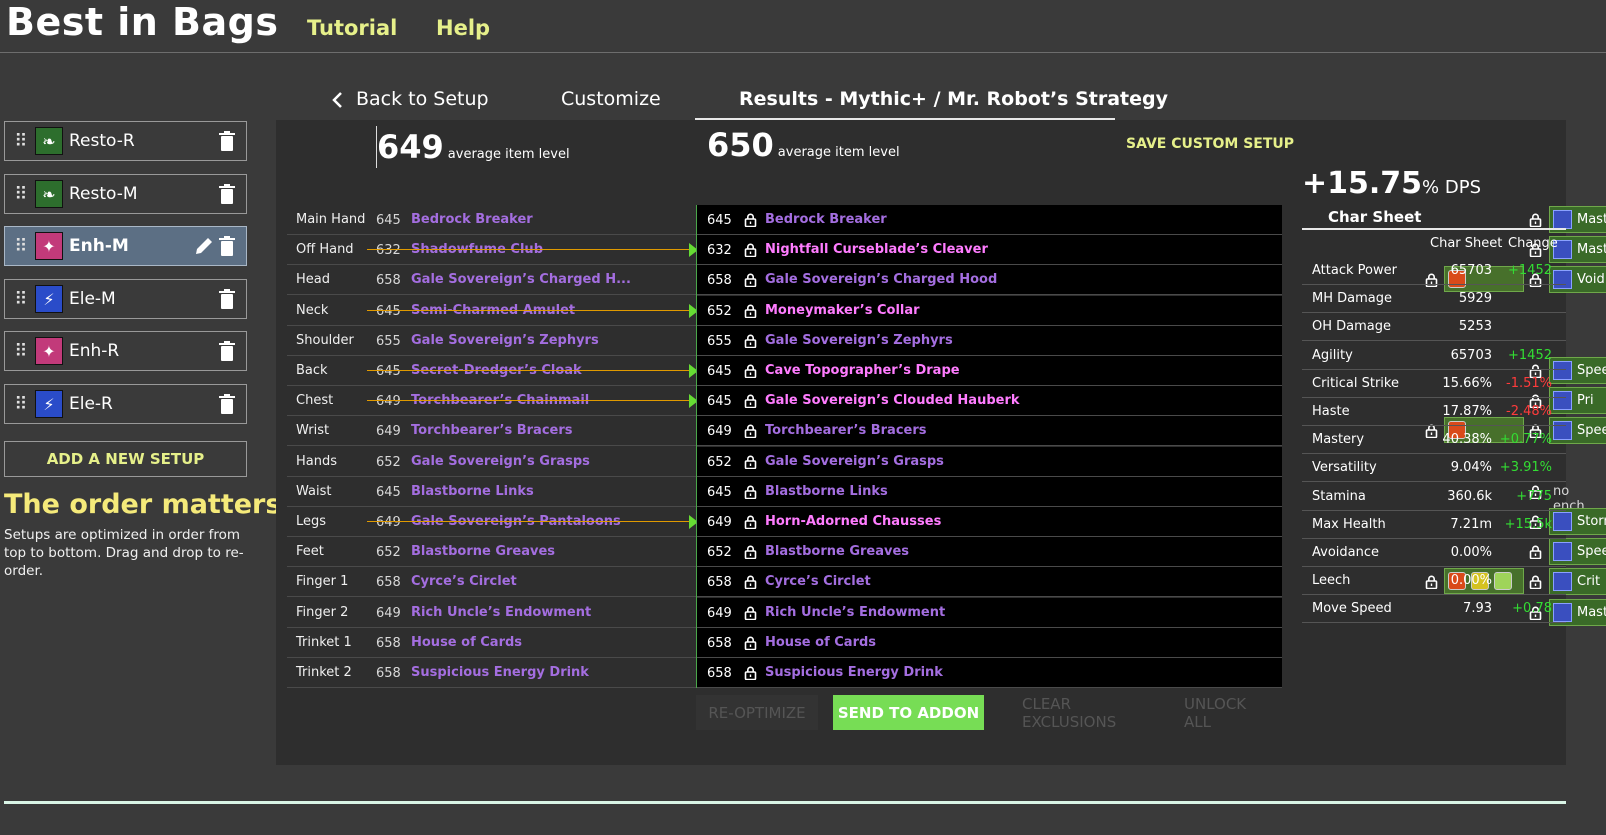 The height and width of the screenshot is (835, 1606). I want to click on new-item-name: Moneymaker’s Collar, so click(842, 310).